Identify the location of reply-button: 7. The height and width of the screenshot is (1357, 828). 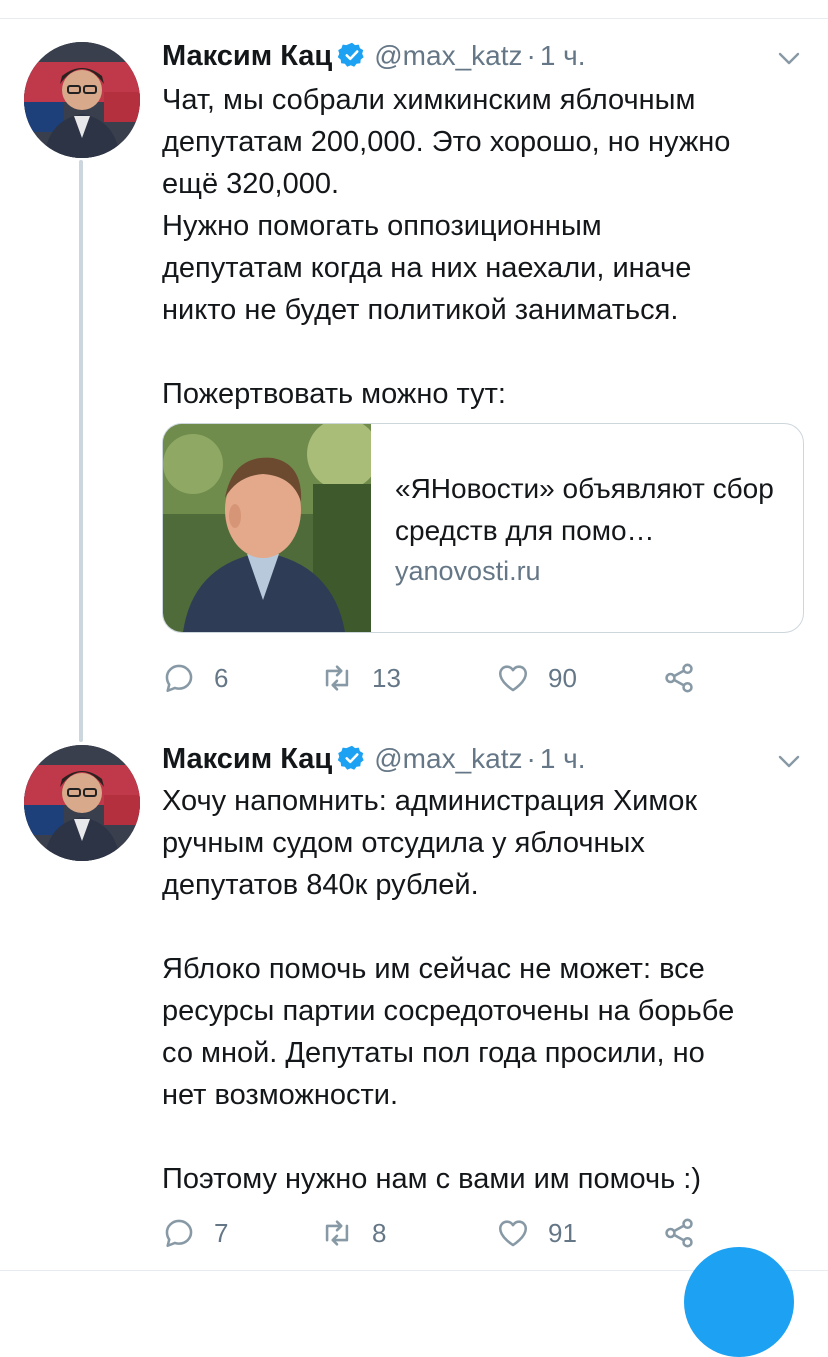
(195, 1233).